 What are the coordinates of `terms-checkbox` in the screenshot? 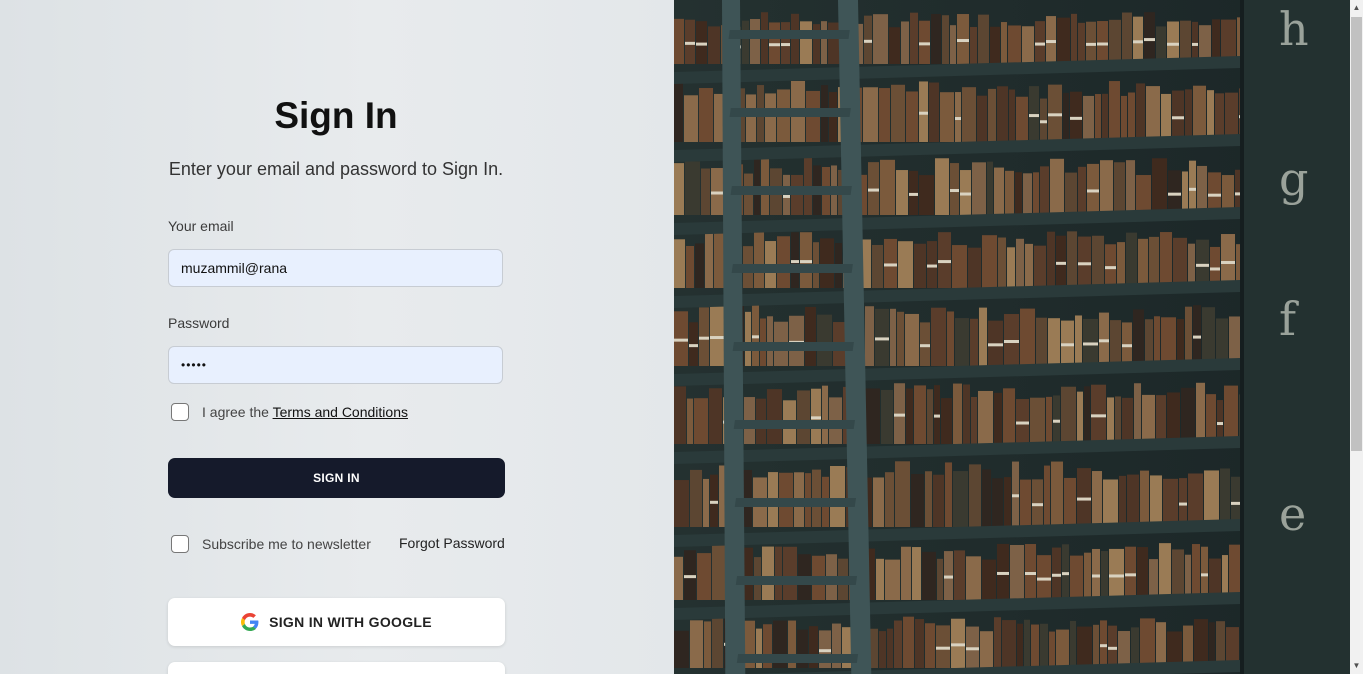 It's located at (180, 412).